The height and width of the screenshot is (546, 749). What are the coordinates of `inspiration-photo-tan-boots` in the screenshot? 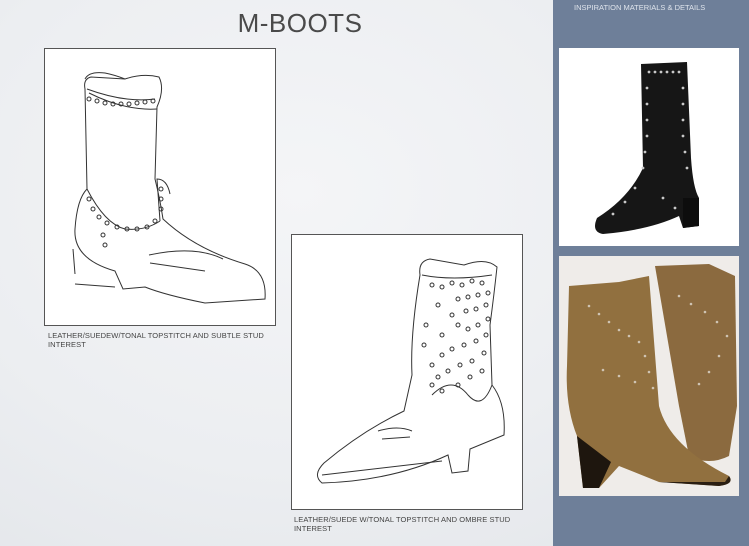 It's located at (649, 376).